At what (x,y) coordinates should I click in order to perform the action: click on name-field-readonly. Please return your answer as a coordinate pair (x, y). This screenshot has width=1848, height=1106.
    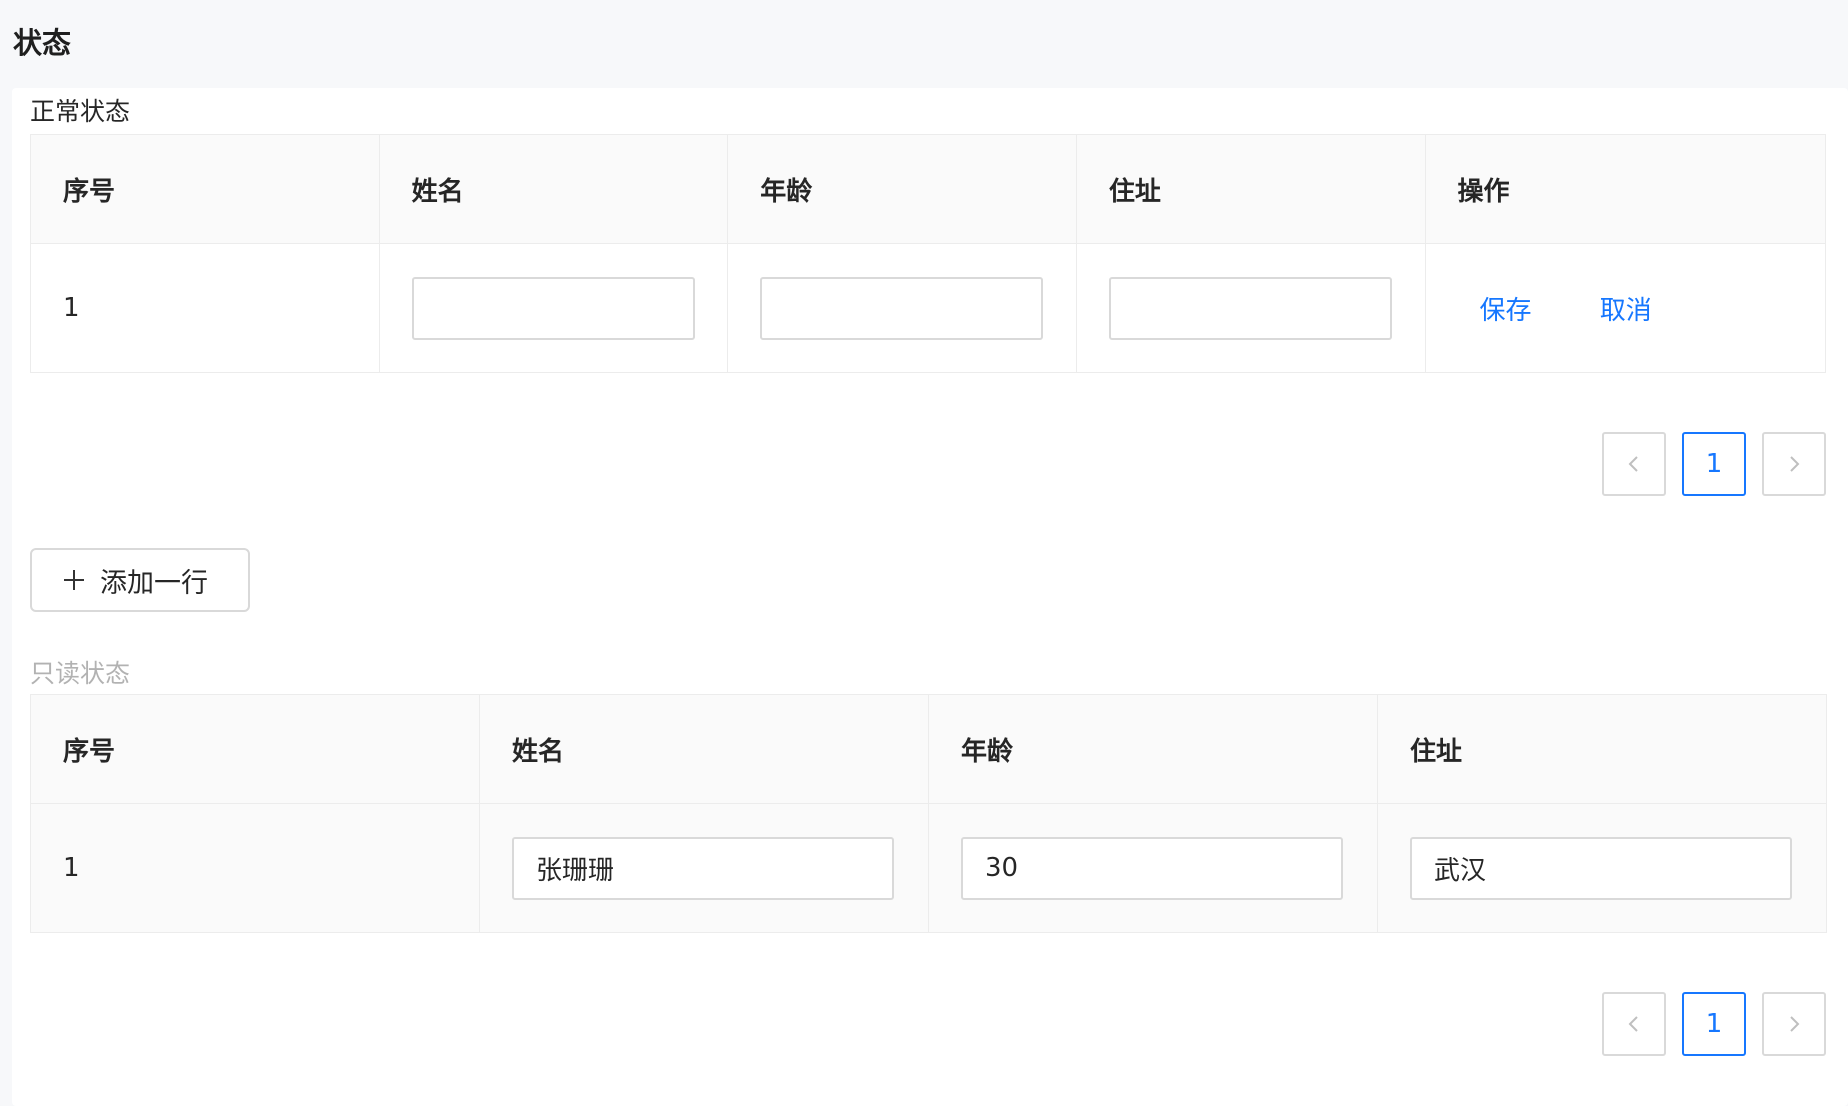
    Looking at the image, I should click on (703, 868).